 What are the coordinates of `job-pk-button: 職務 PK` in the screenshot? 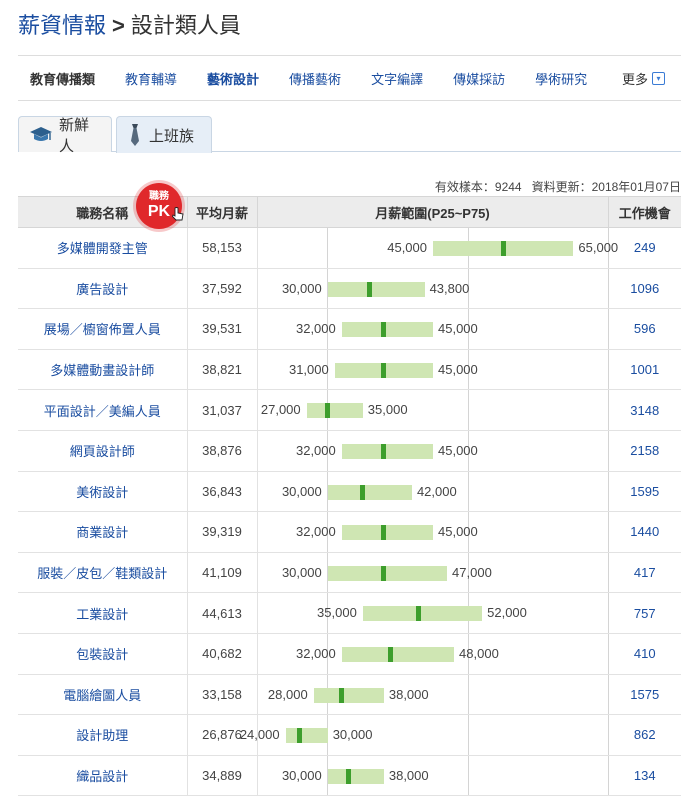 It's located at (160, 206).